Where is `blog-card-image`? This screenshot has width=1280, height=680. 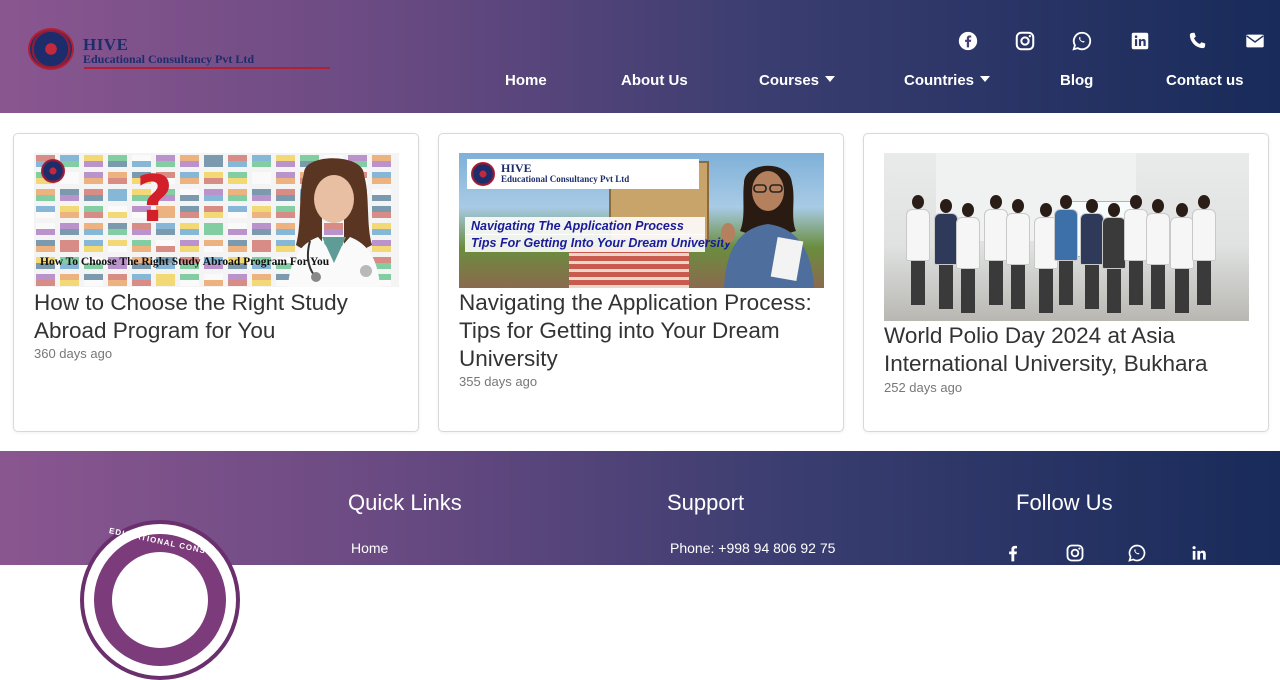 blog-card-image is located at coordinates (1066, 237).